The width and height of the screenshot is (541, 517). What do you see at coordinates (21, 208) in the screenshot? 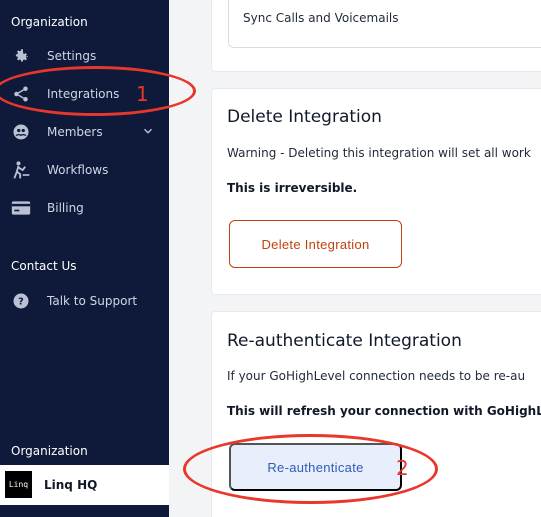
I see `card-icon` at bounding box center [21, 208].